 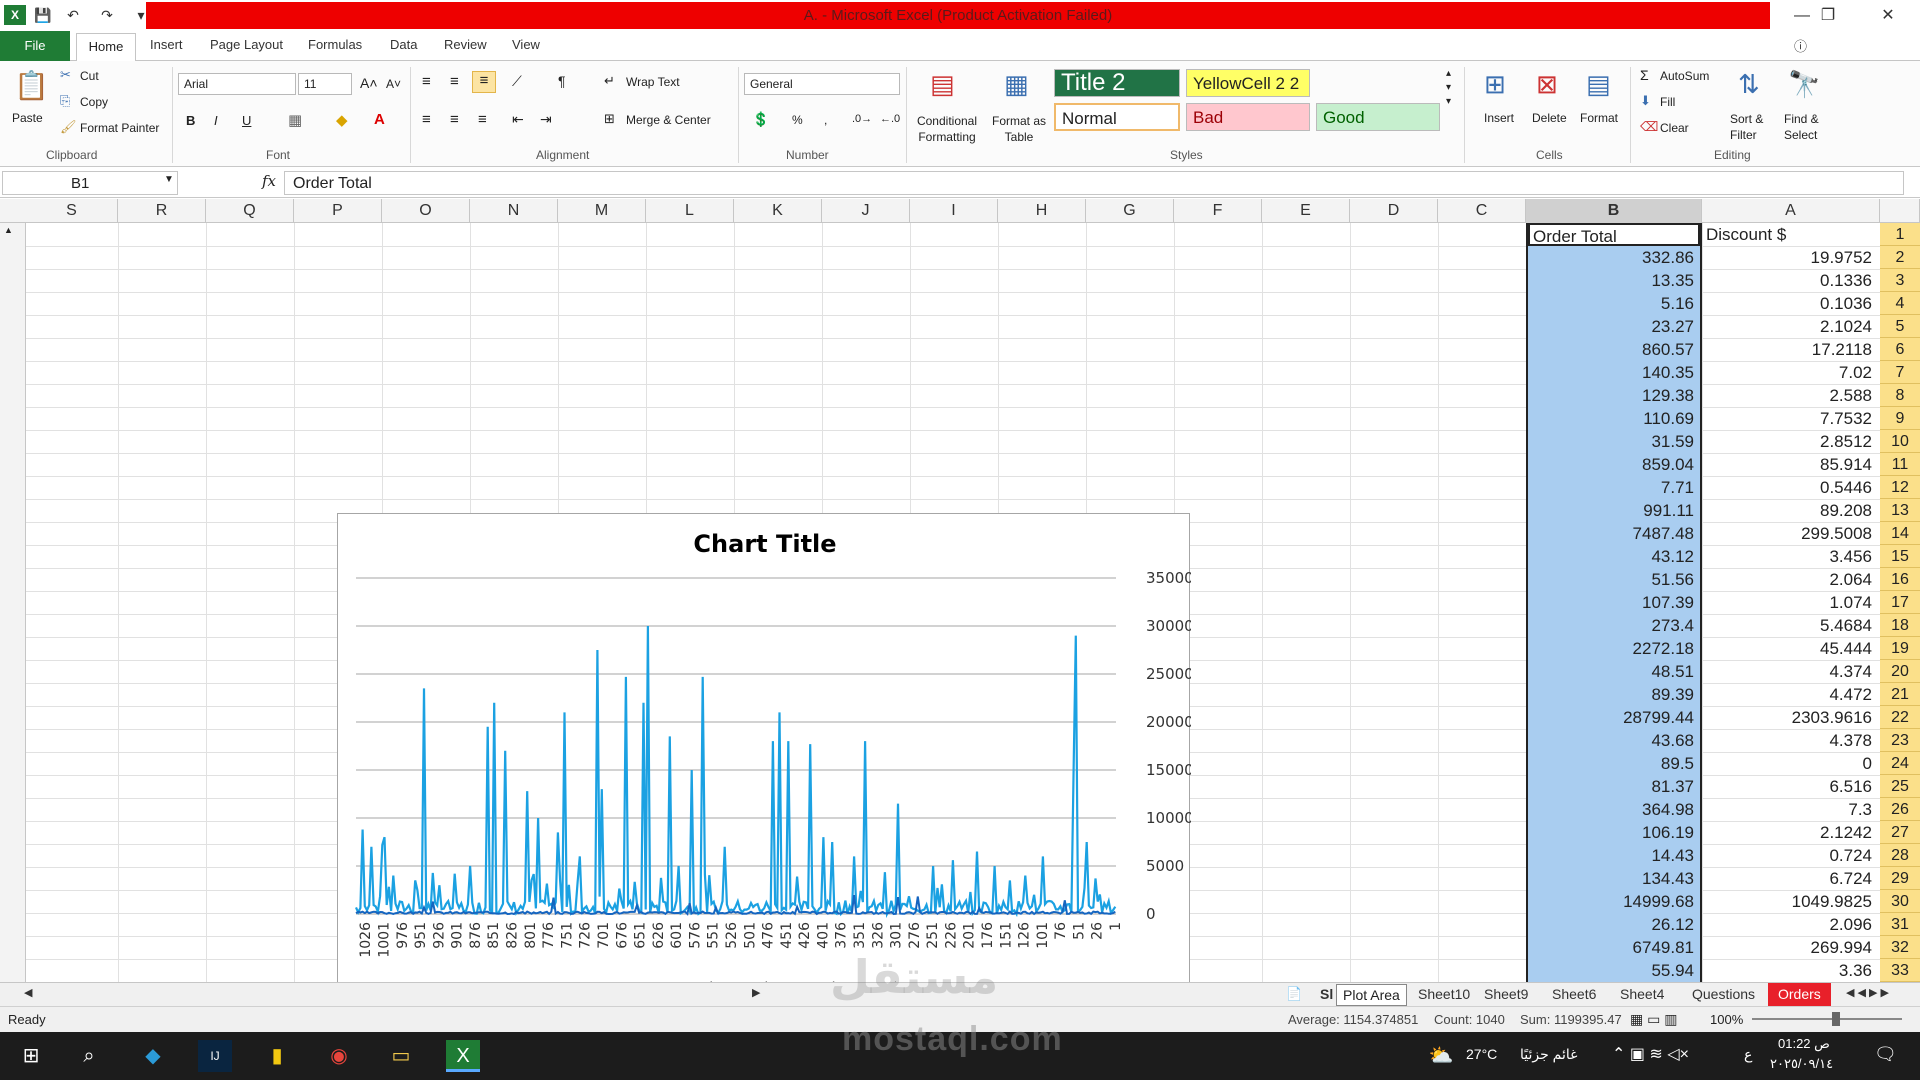 I want to click on insert-cells-icon: ⊞, so click(x=1495, y=84).